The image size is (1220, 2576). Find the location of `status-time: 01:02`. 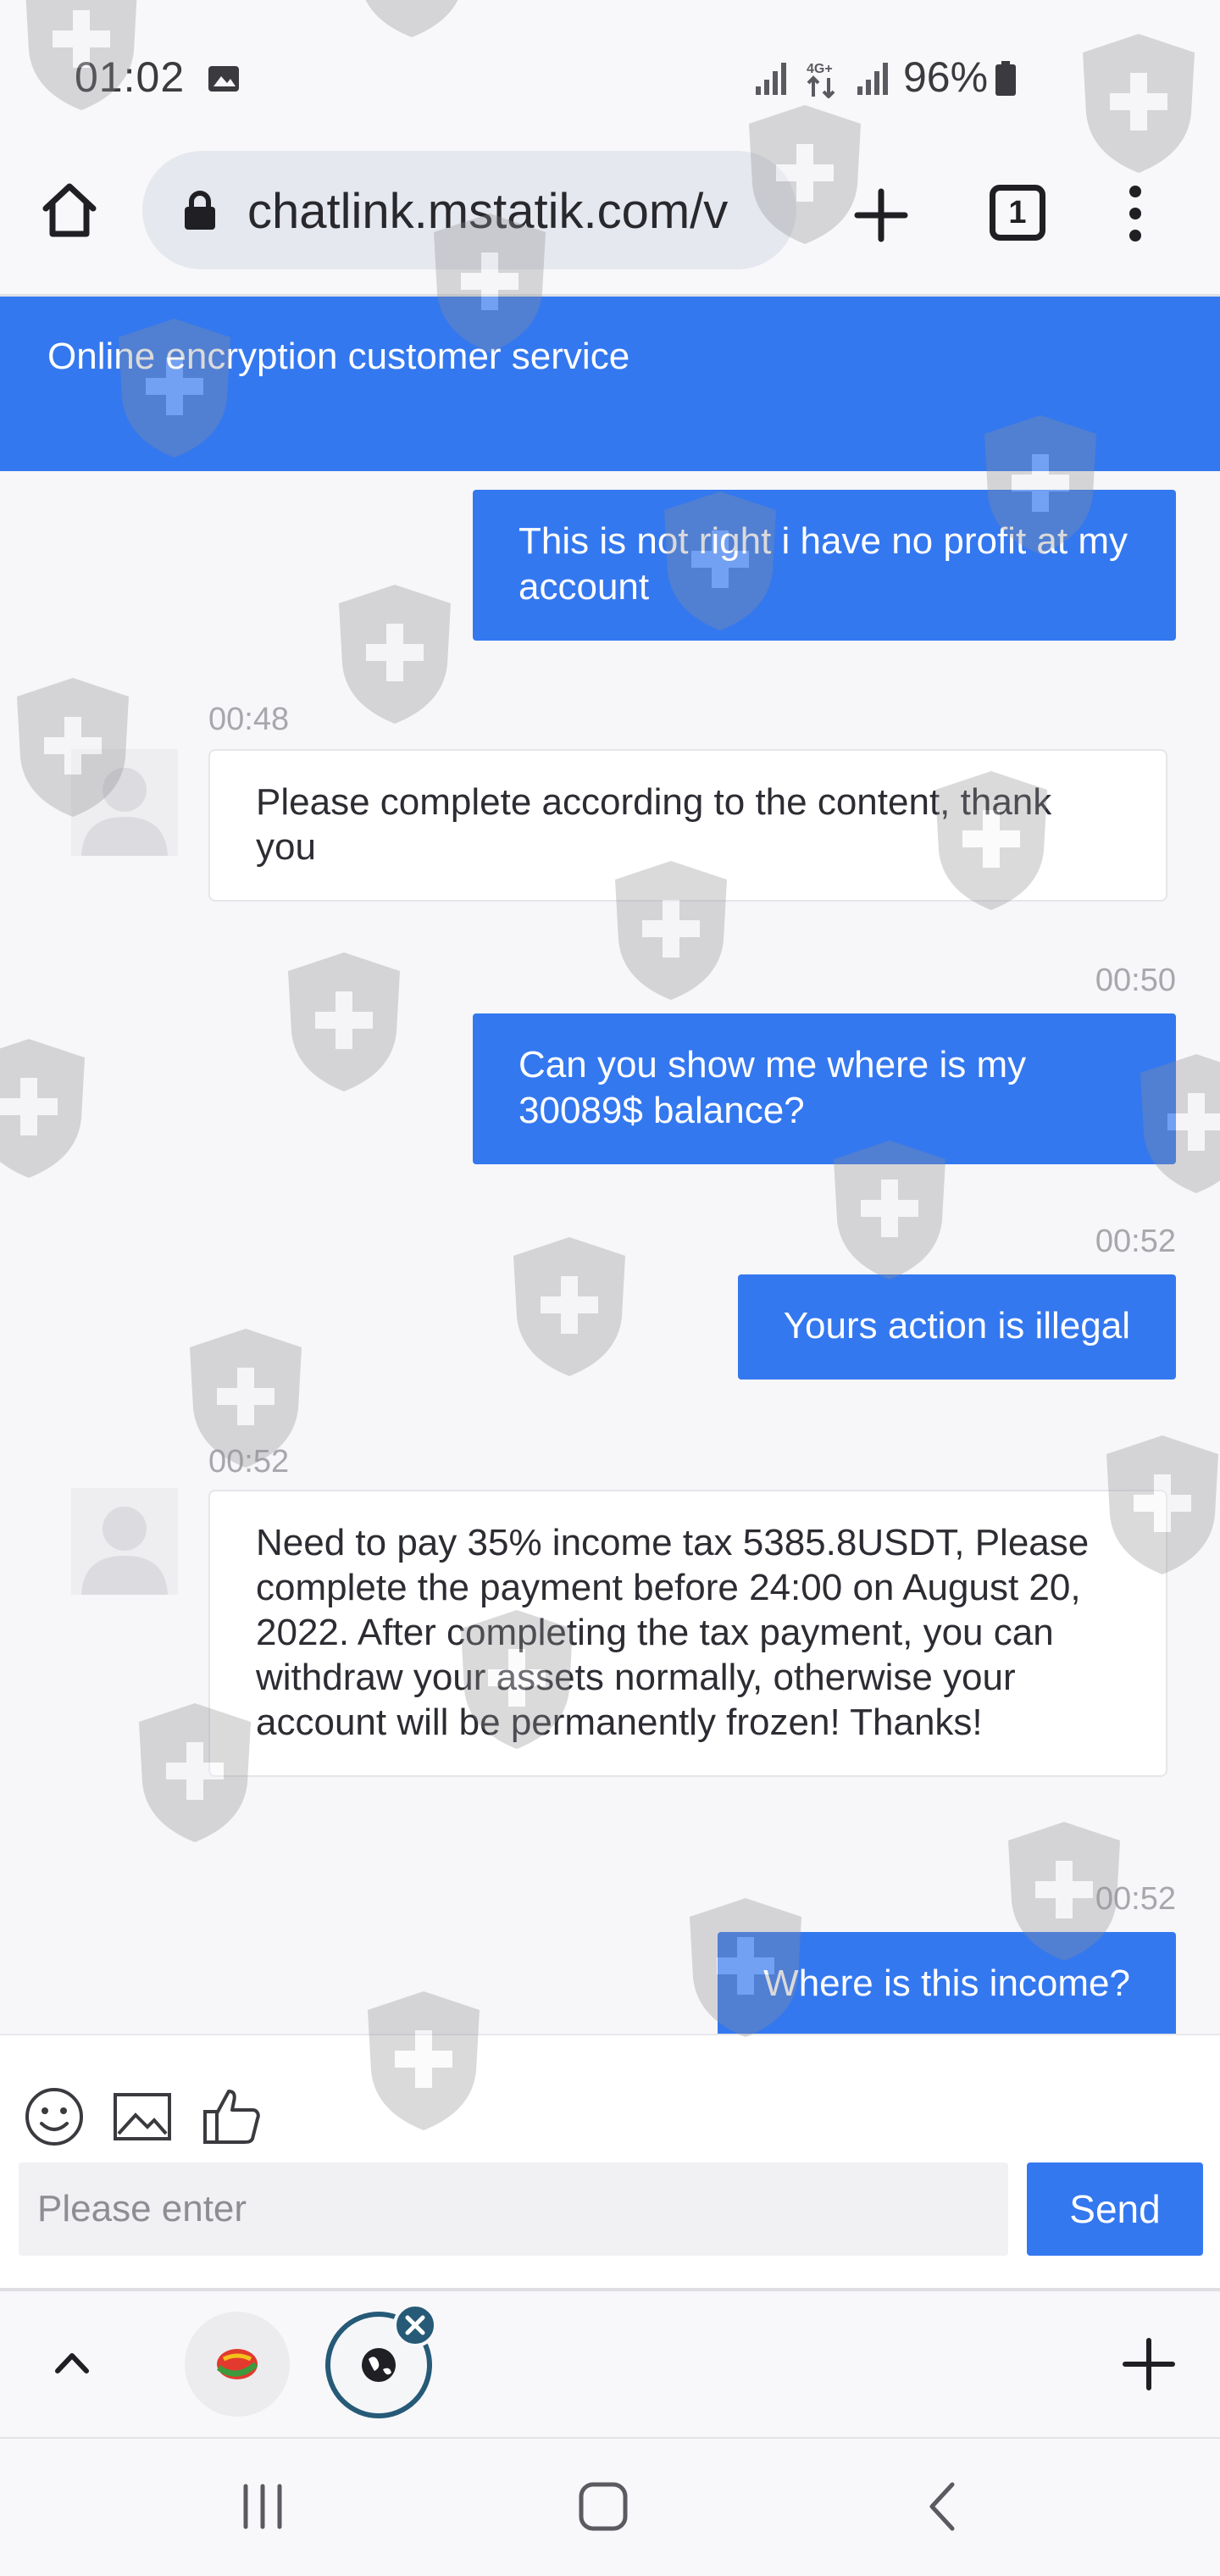

status-time: 01:02 is located at coordinates (130, 77).